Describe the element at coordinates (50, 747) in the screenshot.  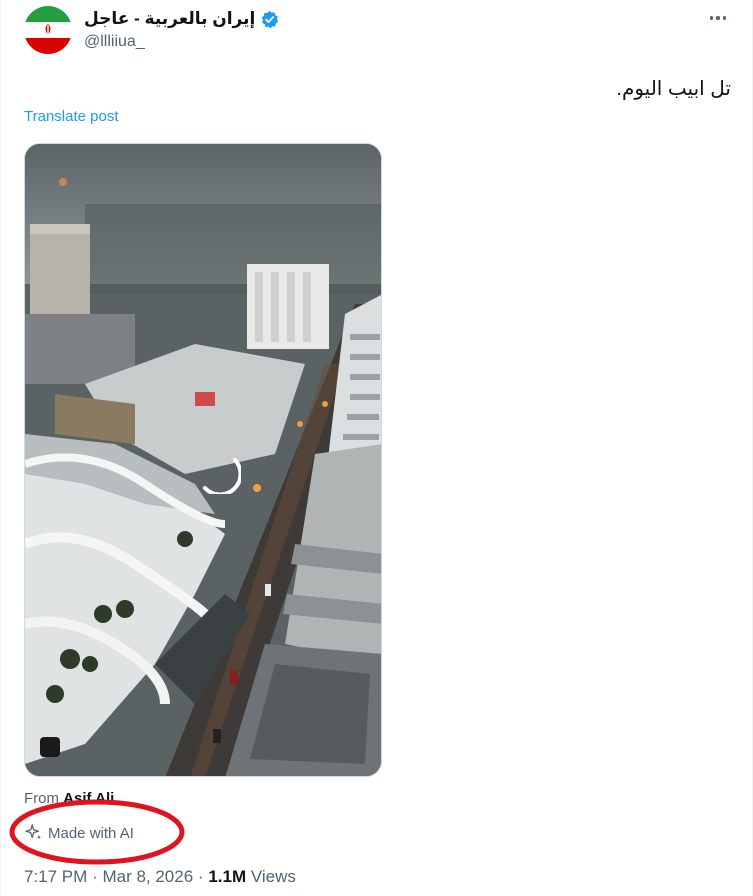
I see `video-corner-badge` at that location.